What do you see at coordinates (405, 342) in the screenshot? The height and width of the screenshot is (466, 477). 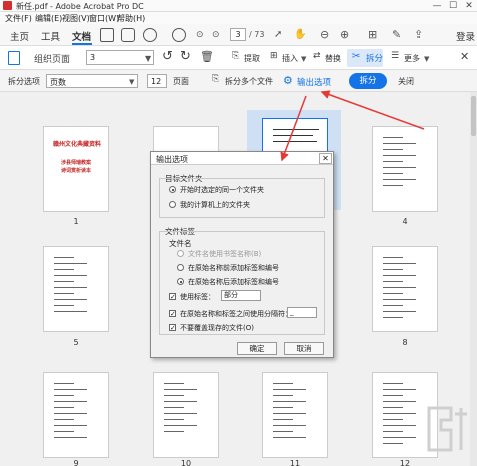 I see `page-number-8: 8` at bounding box center [405, 342].